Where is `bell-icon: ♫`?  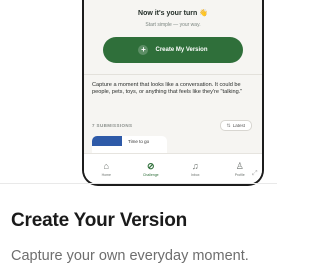 bell-icon: ♫ is located at coordinates (195, 166).